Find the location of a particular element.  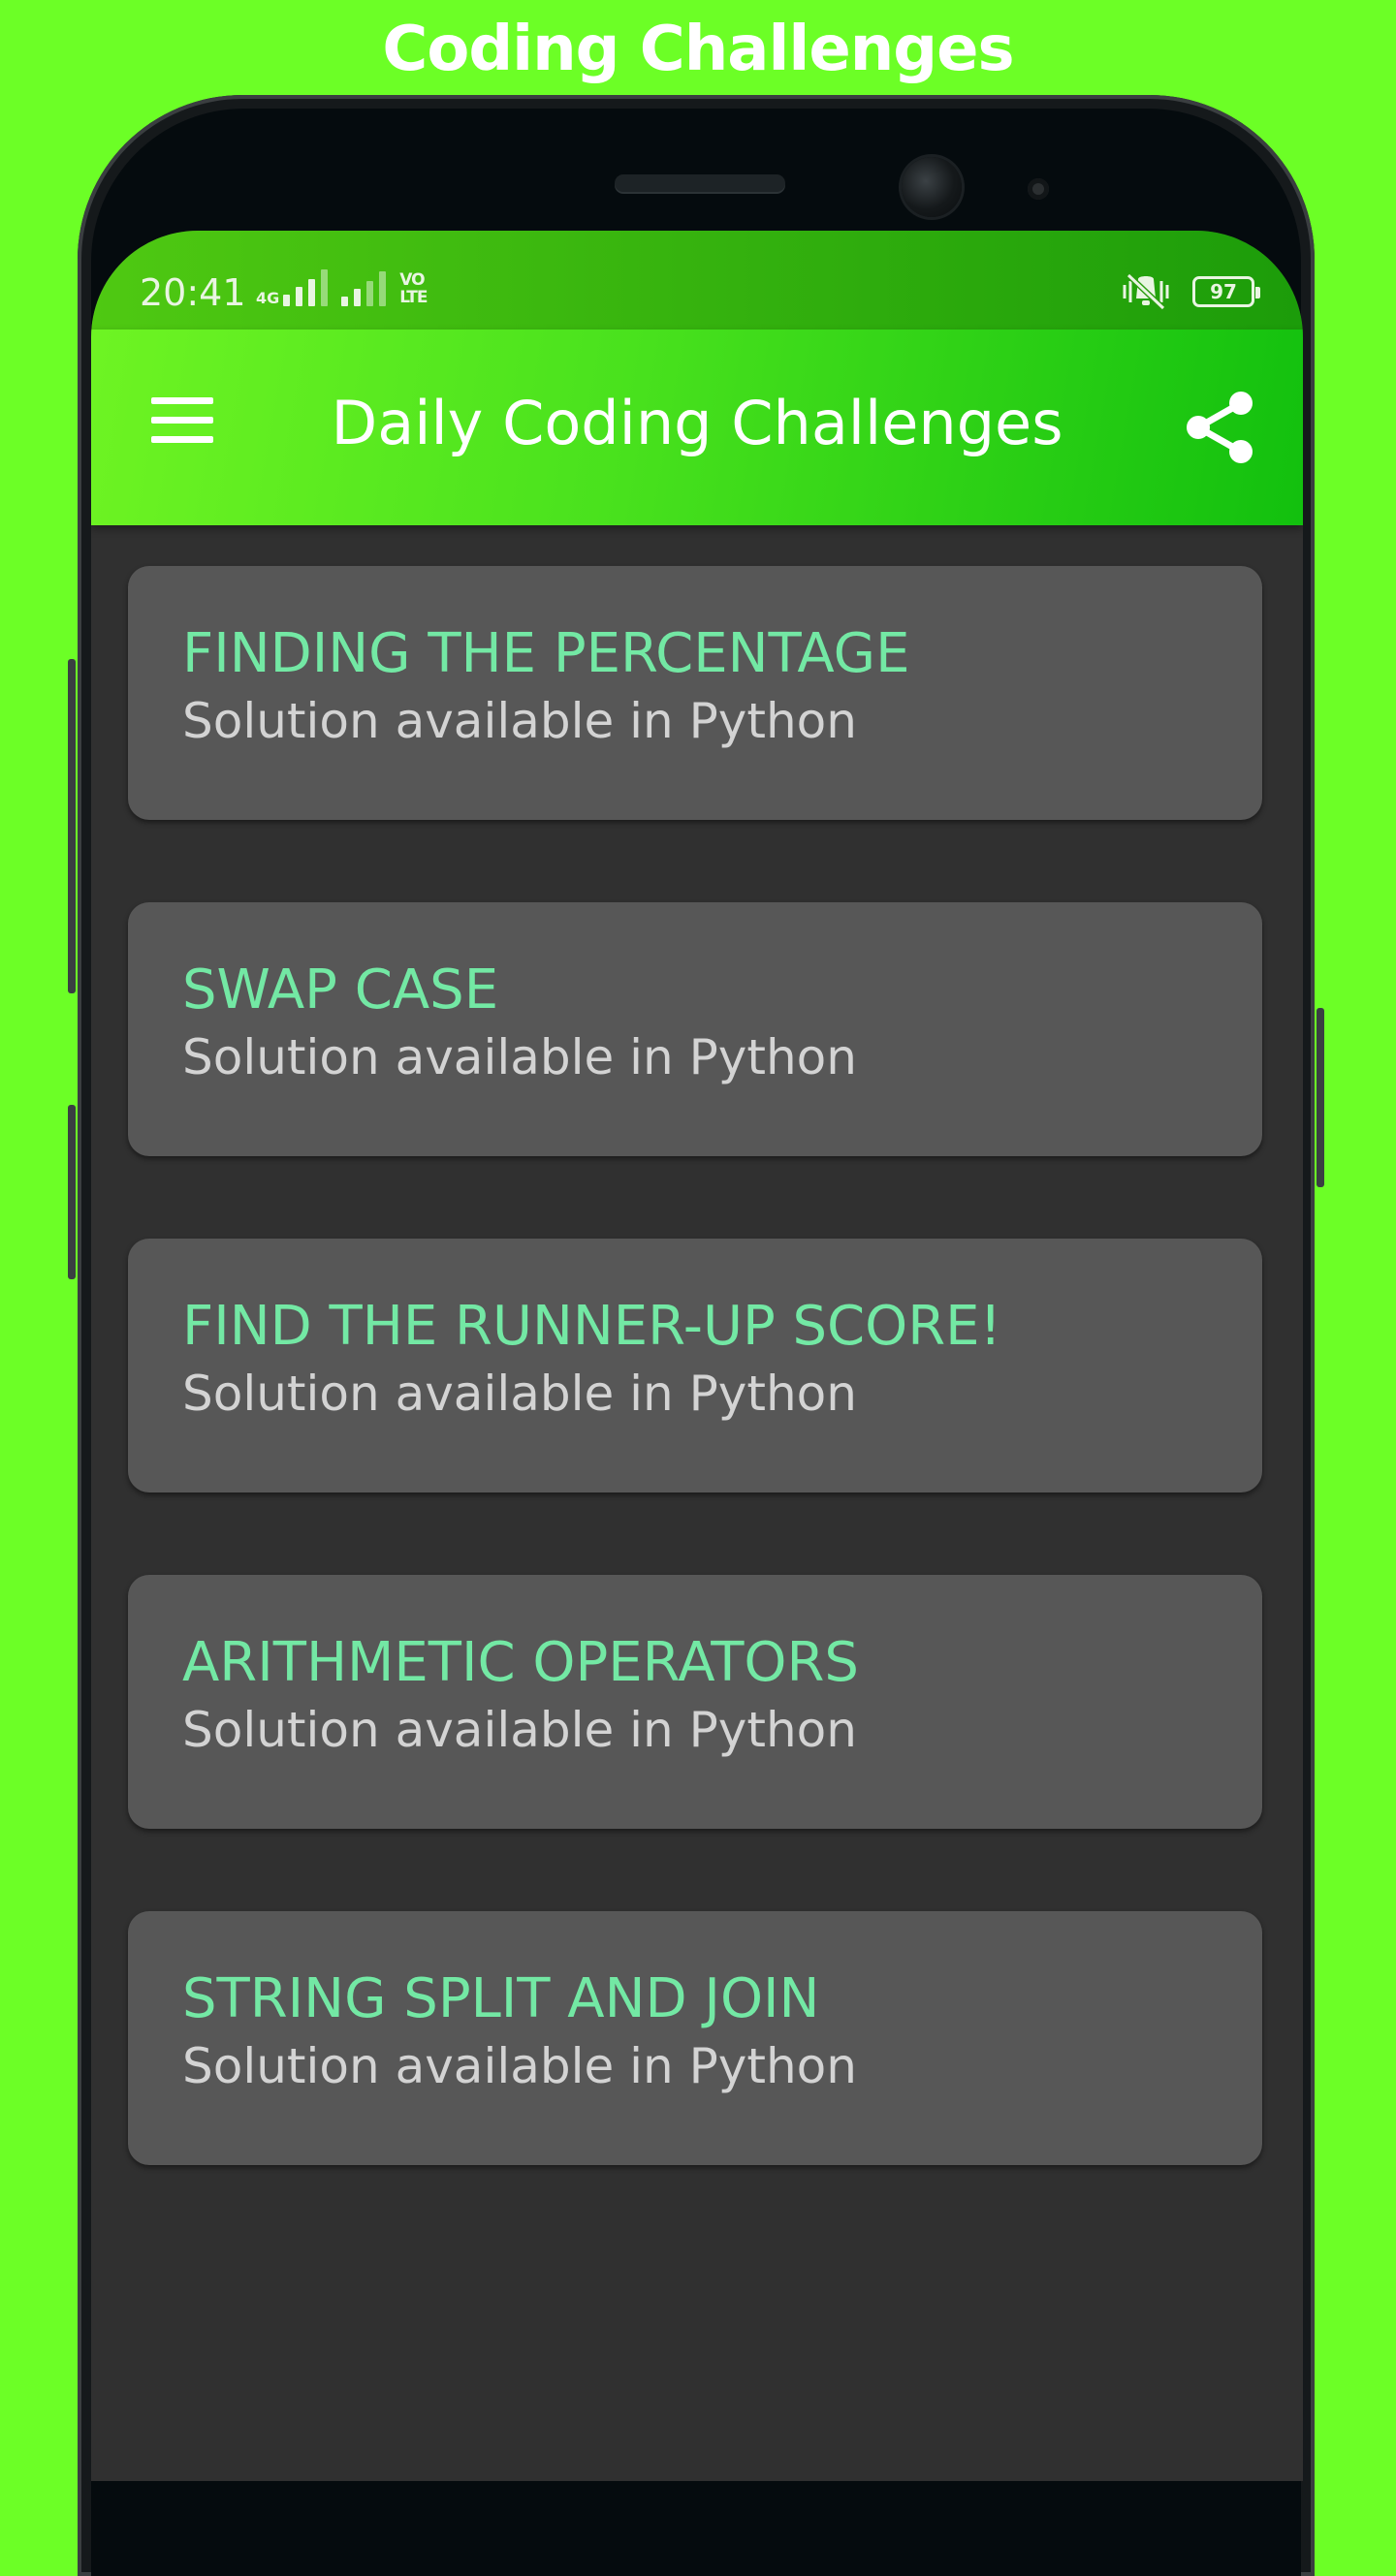

earpiece-speaker is located at coordinates (700, 183).